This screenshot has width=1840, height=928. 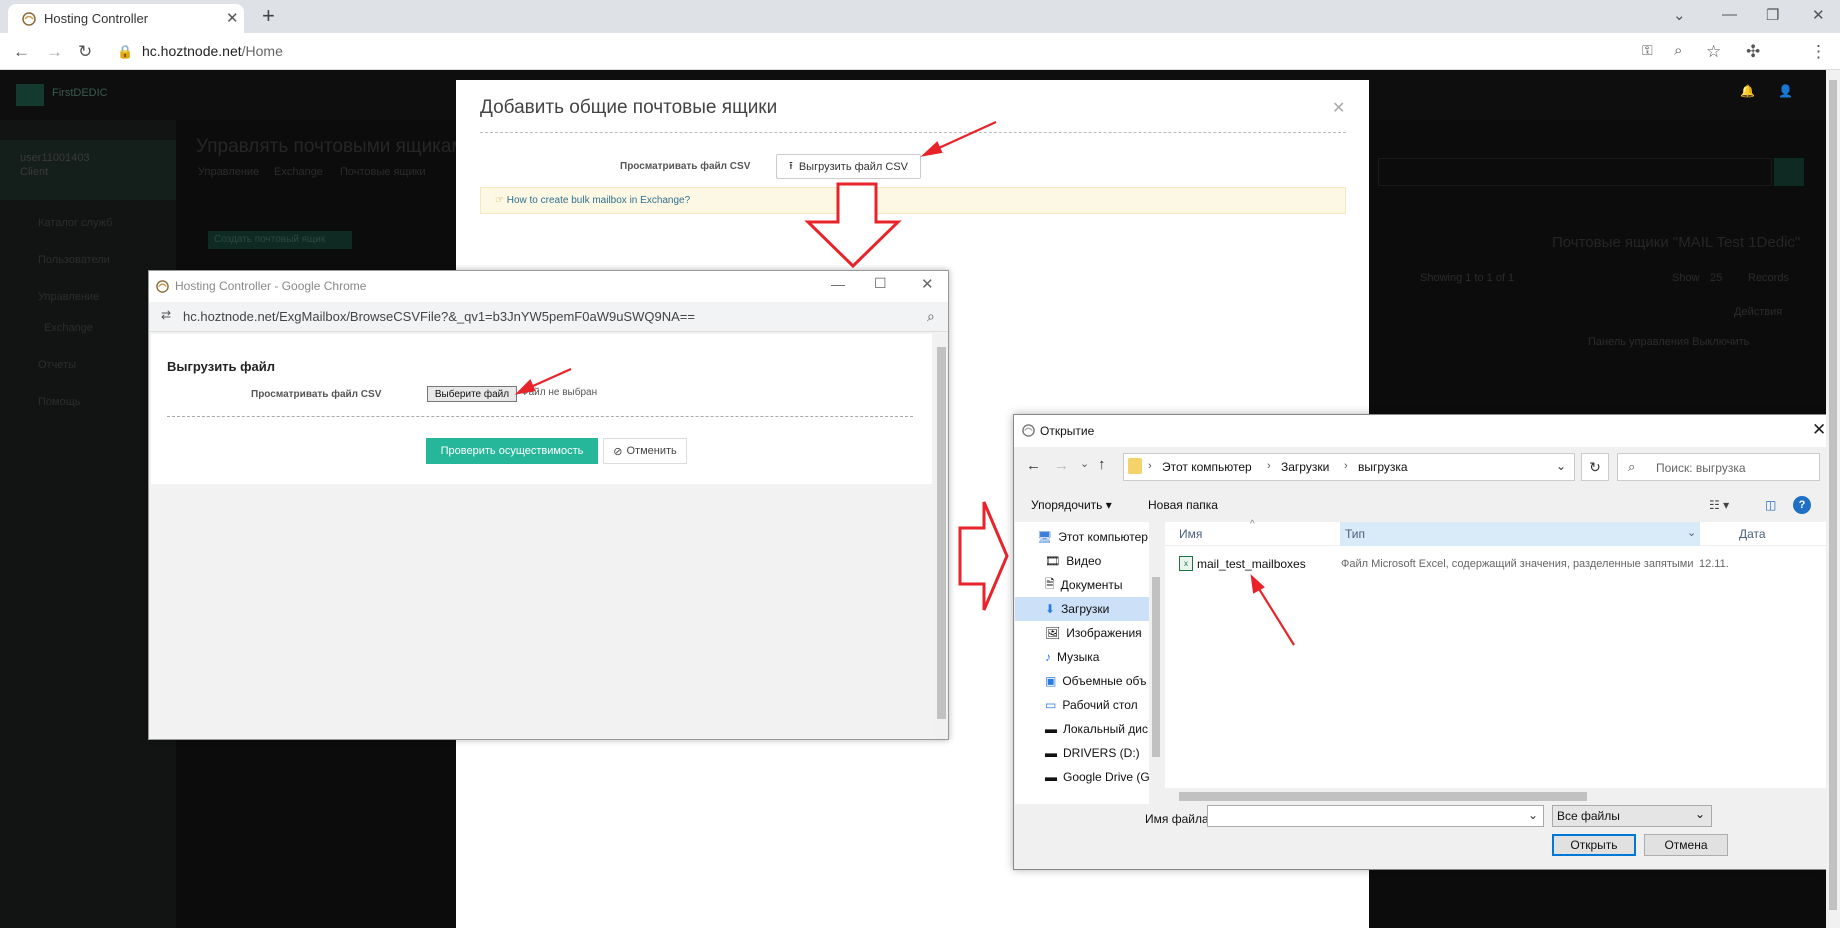 What do you see at coordinates (212, 51) in the screenshot?
I see `url-field: hc.hoztnode.net/Home` at bounding box center [212, 51].